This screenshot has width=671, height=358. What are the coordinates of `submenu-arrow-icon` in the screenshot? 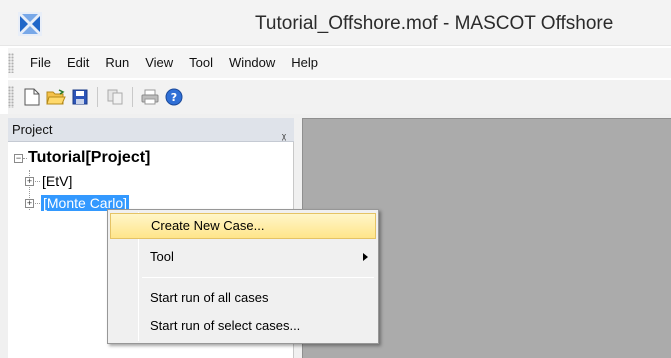 It's located at (365, 257).